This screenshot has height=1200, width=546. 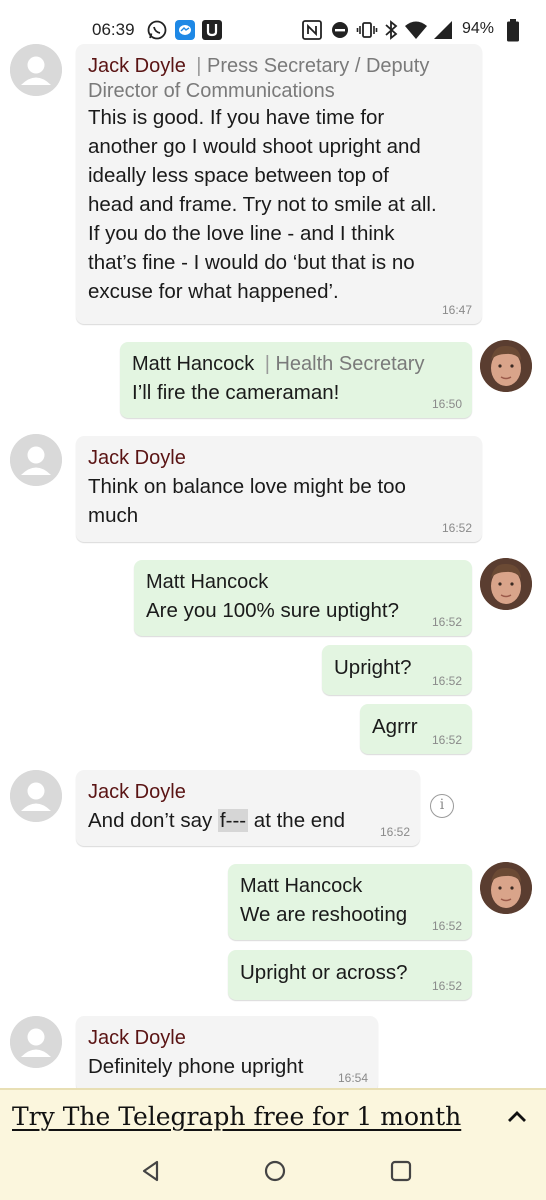 What do you see at coordinates (262, 204) in the screenshot?
I see `message-line: head and frame. Try not to smile at all.` at bounding box center [262, 204].